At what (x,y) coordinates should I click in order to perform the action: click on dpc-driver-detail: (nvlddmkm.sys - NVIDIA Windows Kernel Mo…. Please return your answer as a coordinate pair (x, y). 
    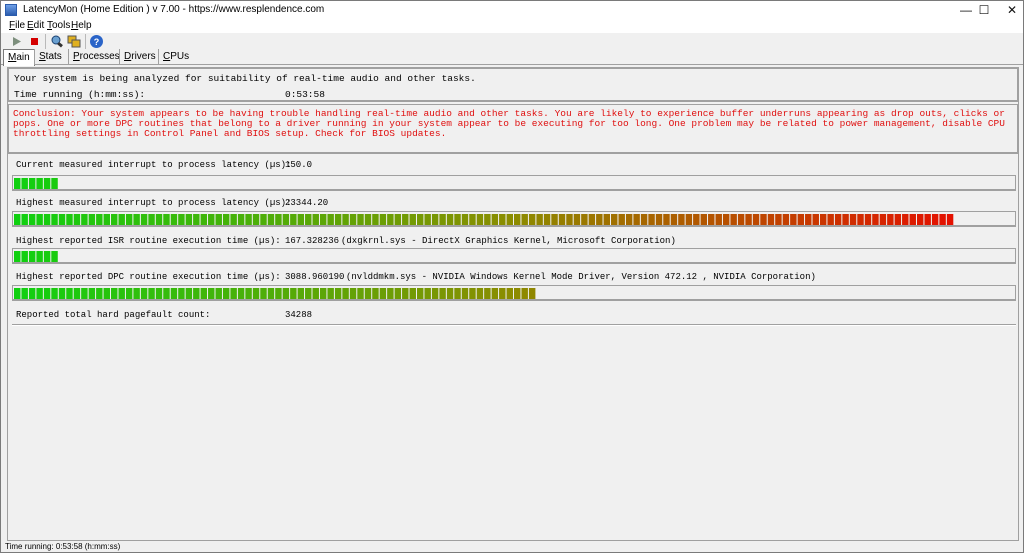
    Looking at the image, I should click on (581, 277).